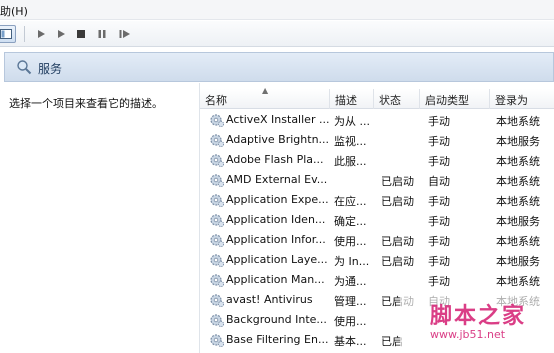  Describe the element at coordinates (439, 181) in the screenshot. I see `service-startup-type: 自动` at that location.